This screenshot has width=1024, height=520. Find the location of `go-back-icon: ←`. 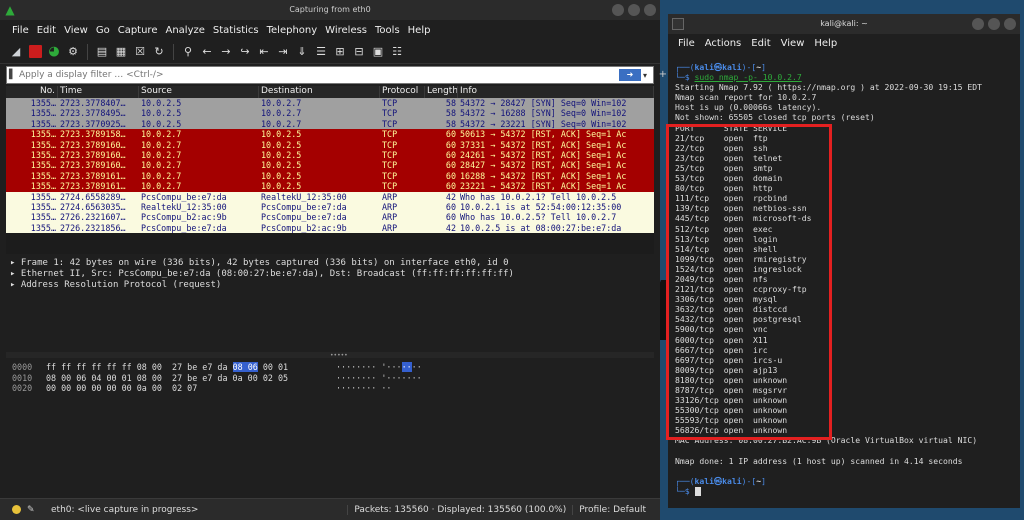

go-back-icon: ← is located at coordinates (207, 52).